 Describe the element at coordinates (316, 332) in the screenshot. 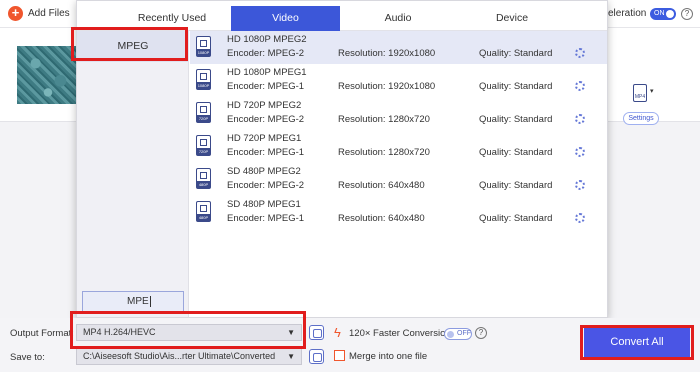

I see `compress-icon` at that location.